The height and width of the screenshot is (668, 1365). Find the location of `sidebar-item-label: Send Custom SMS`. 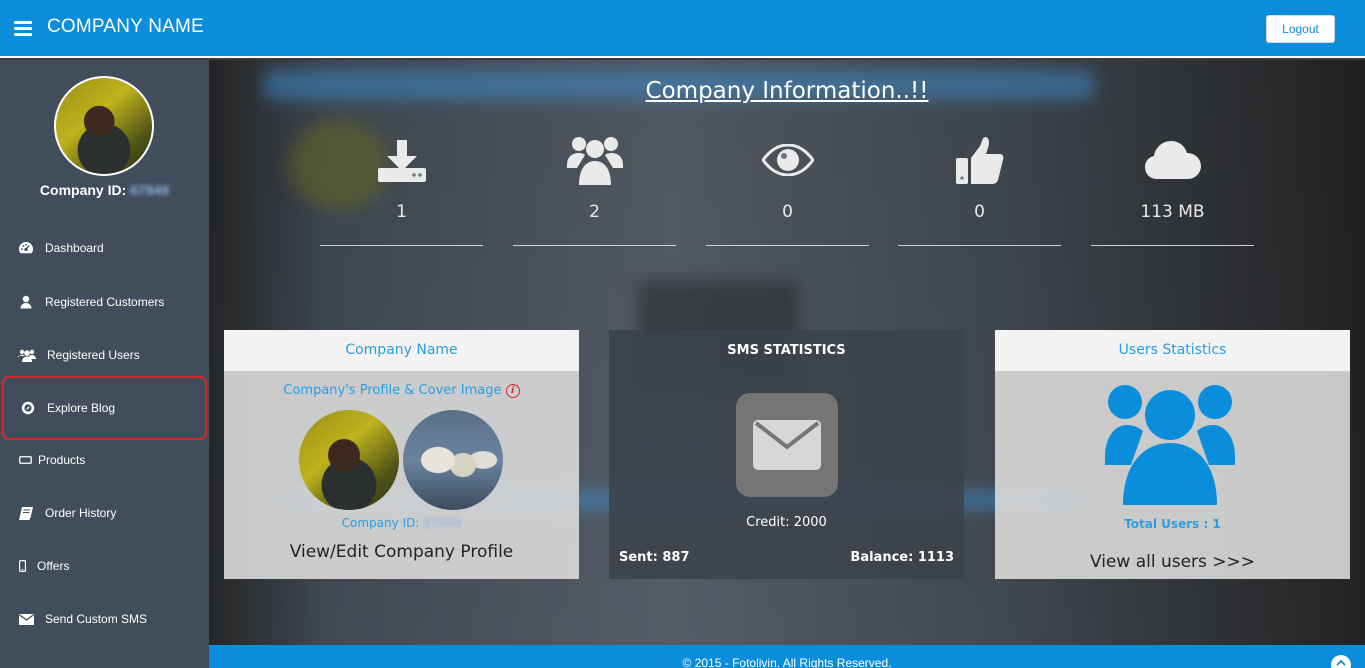

sidebar-item-label: Send Custom SMS is located at coordinates (96, 619).